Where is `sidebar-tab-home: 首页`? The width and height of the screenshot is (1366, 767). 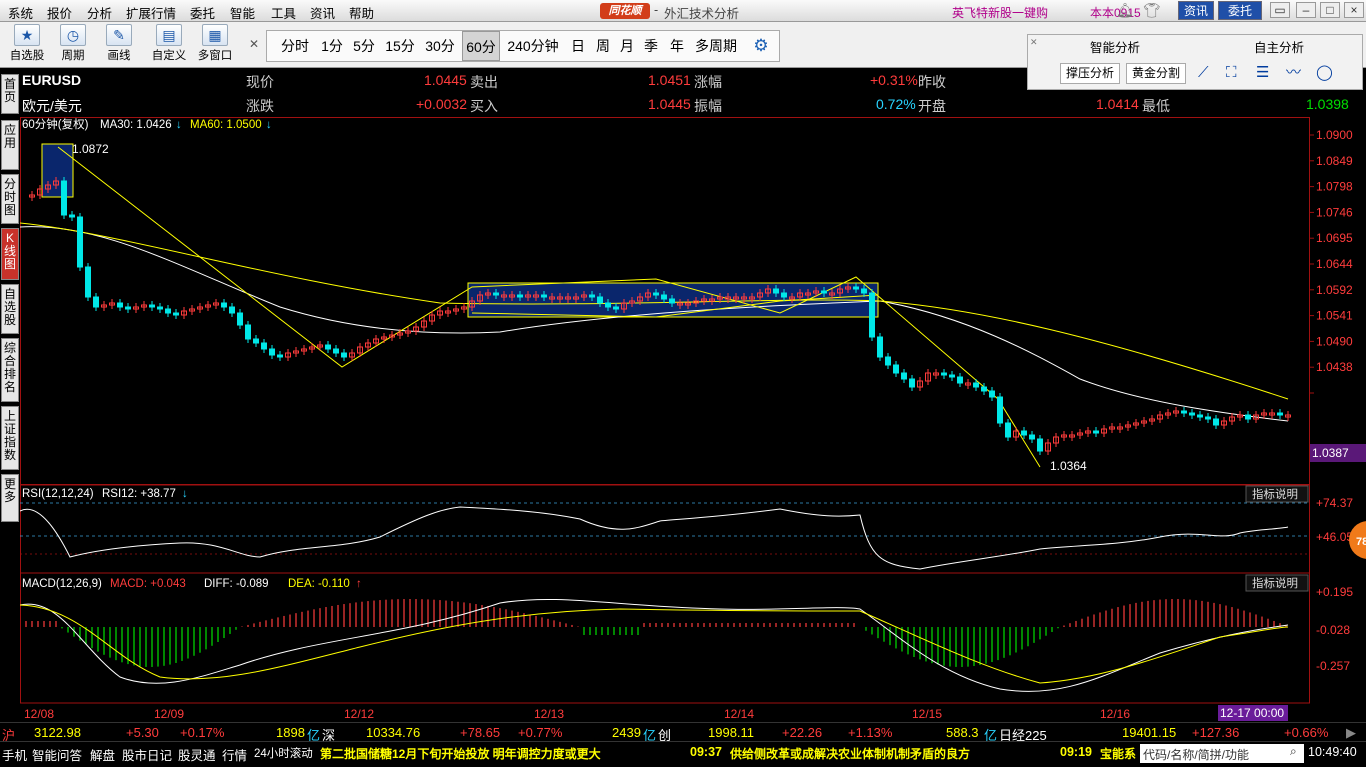
sidebar-tab-home: 首页 is located at coordinates (10, 94).